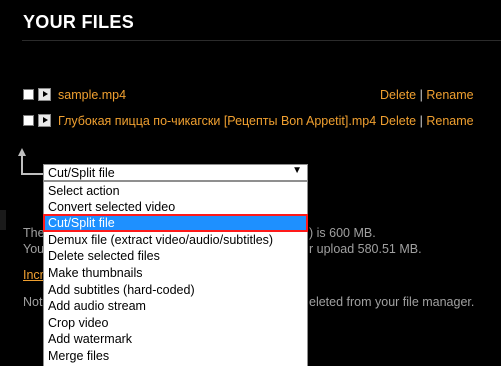  What do you see at coordinates (261, 40) in the screenshot?
I see `title-divider` at bounding box center [261, 40].